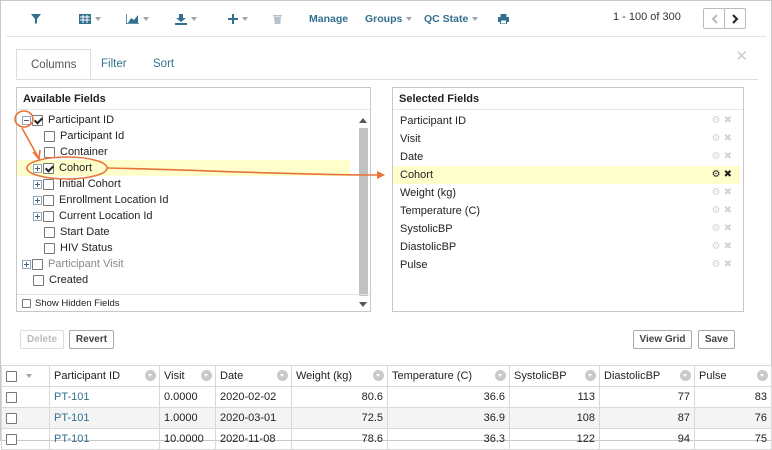  What do you see at coordinates (451, 19) in the screenshot?
I see `qc-state-button: QC State` at bounding box center [451, 19].